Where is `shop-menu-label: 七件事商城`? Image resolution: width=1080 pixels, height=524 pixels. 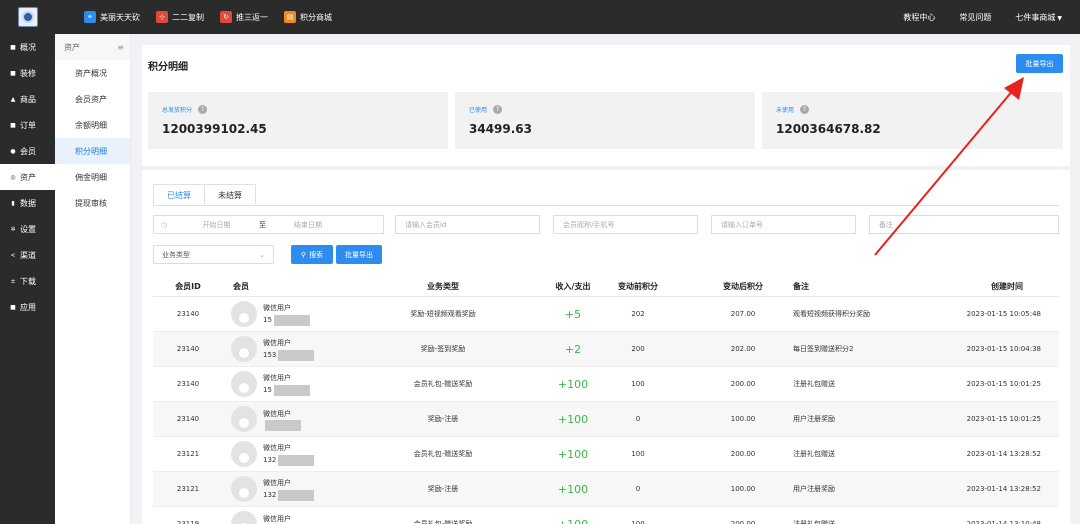 shop-menu-label: 七件事商城 is located at coordinates (1035, 17).